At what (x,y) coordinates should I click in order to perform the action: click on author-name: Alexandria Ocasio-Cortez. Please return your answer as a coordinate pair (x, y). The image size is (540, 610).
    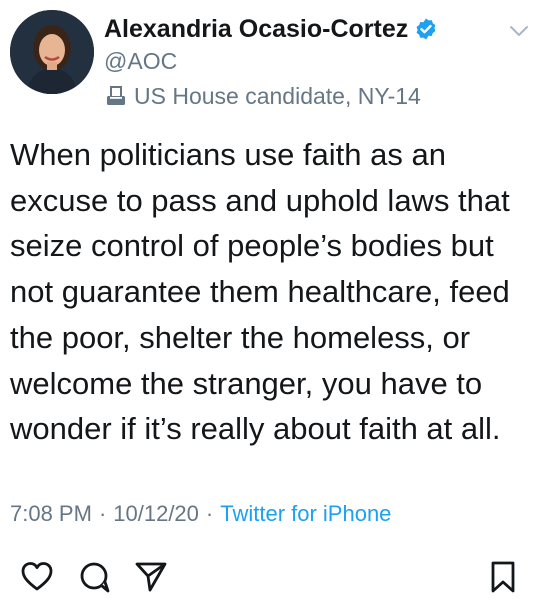
    Looking at the image, I should click on (256, 29).